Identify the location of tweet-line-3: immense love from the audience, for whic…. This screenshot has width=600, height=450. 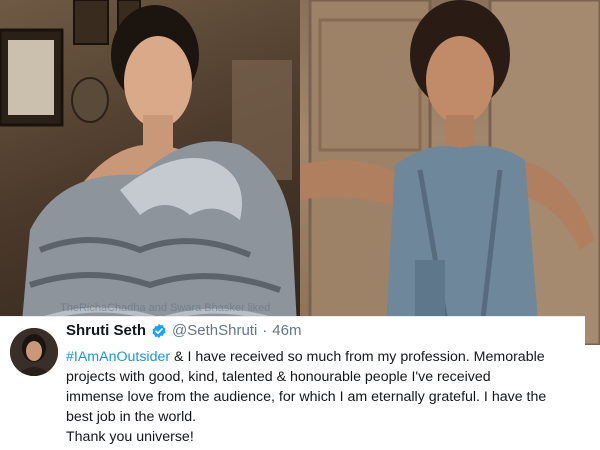
(306, 397).